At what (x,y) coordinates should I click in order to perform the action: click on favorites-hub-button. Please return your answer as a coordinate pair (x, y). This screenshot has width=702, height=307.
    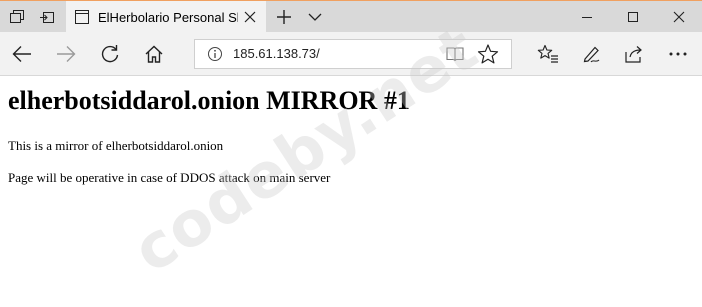
    Looking at the image, I should click on (548, 54).